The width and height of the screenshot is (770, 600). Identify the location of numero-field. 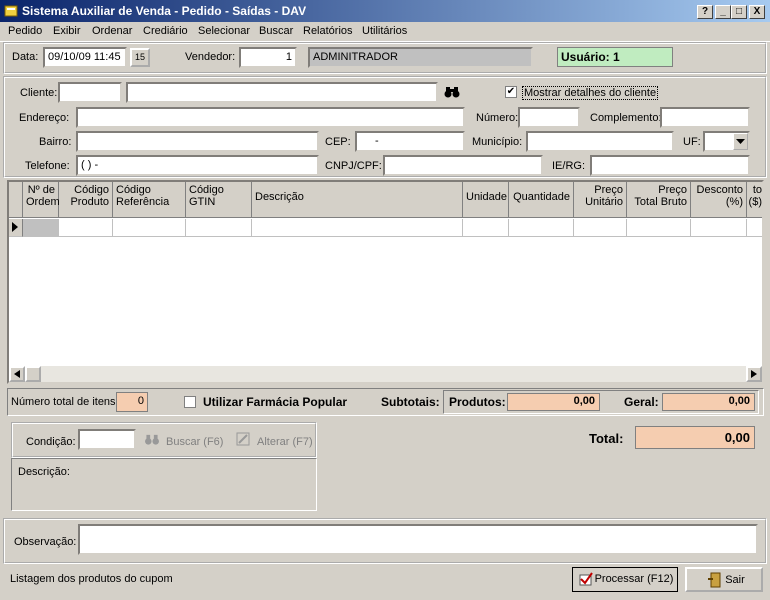
(549, 117).